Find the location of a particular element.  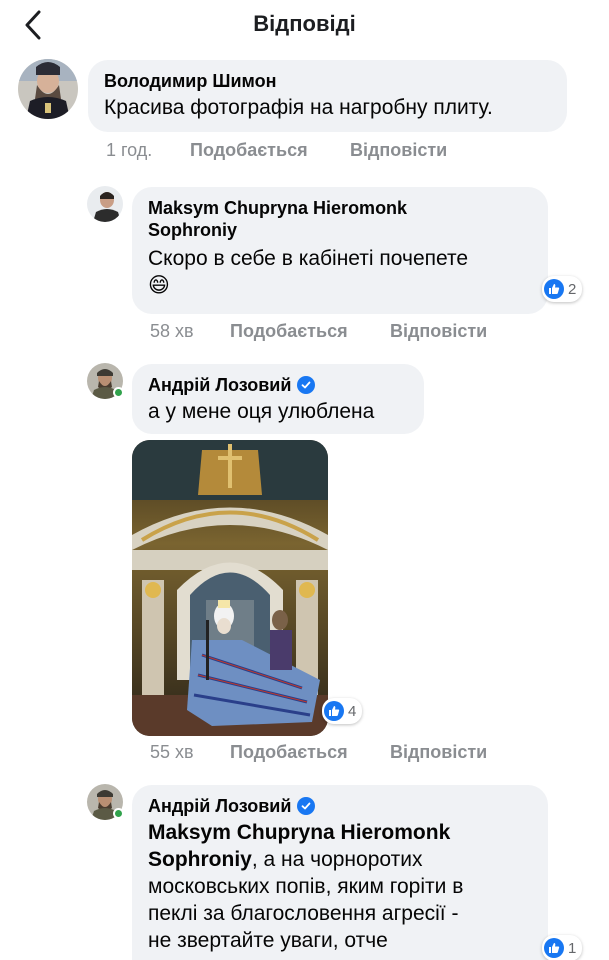

page-title: Відповіді is located at coordinates (304, 23).